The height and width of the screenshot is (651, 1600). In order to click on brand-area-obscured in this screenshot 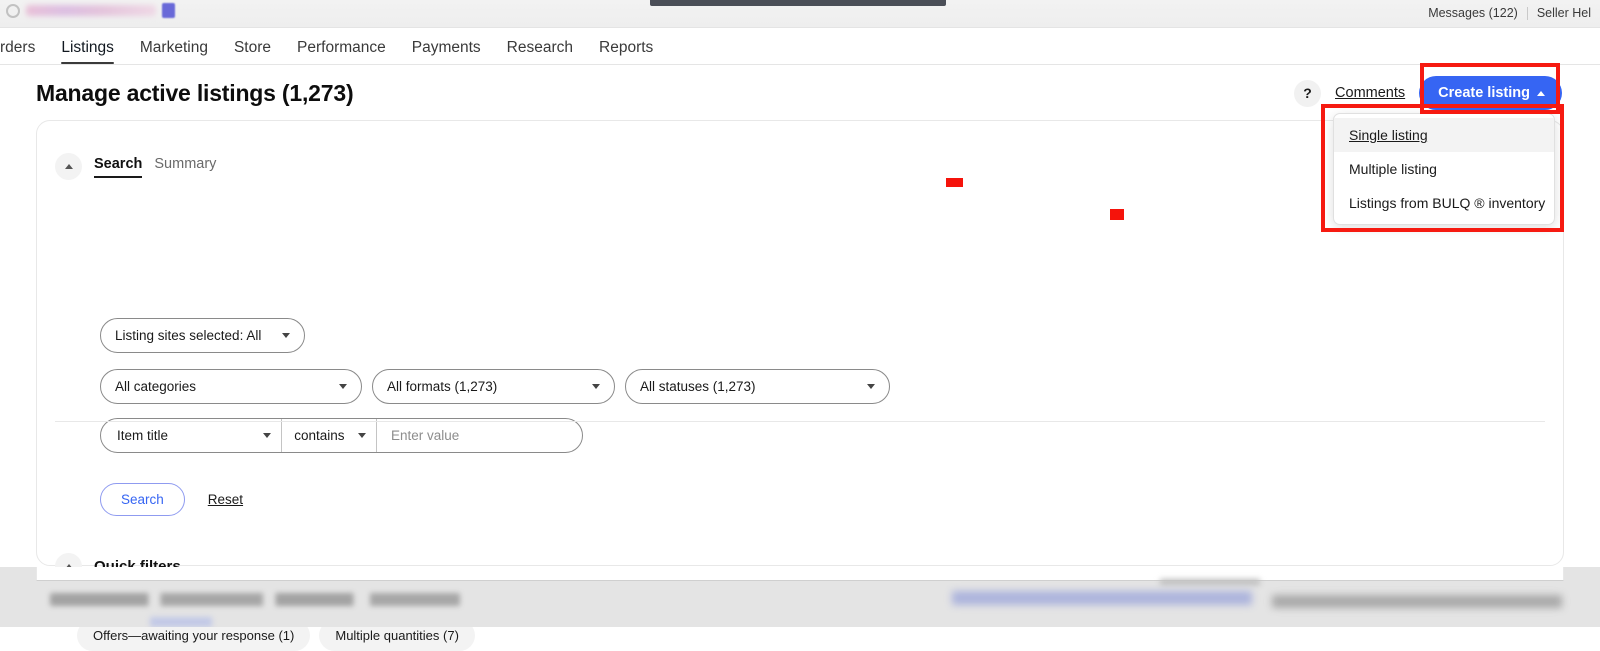, I will do `click(90, 10)`.